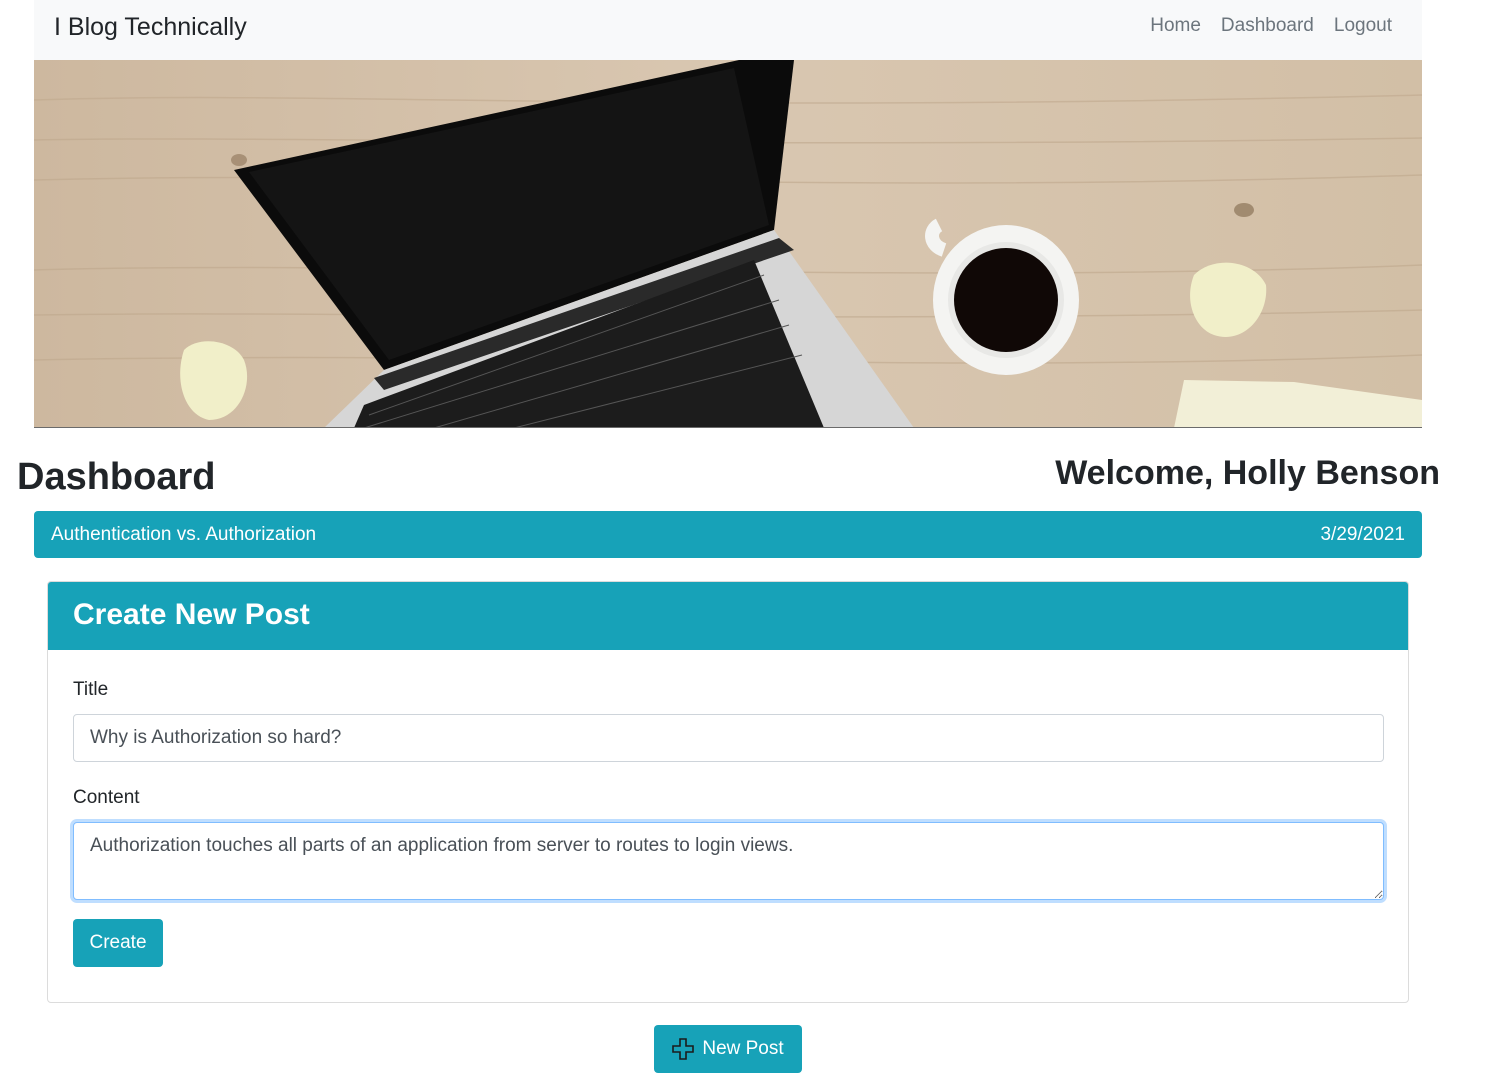  Describe the element at coordinates (1267, 26) in the screenshot. I see `nav-link-dashboard: Dashboard` at that location.